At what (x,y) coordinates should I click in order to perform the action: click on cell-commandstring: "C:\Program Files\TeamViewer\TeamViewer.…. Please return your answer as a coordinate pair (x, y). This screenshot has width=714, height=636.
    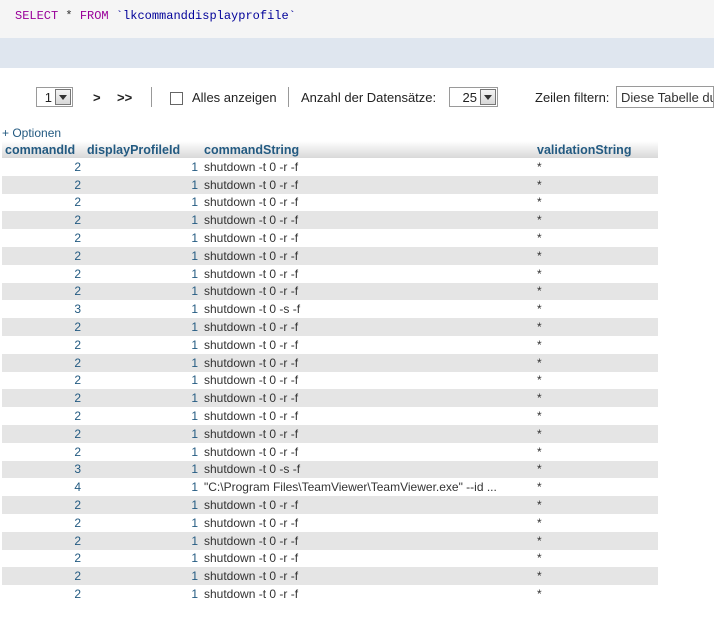
    Looking at the image, I should click on (367, 487).